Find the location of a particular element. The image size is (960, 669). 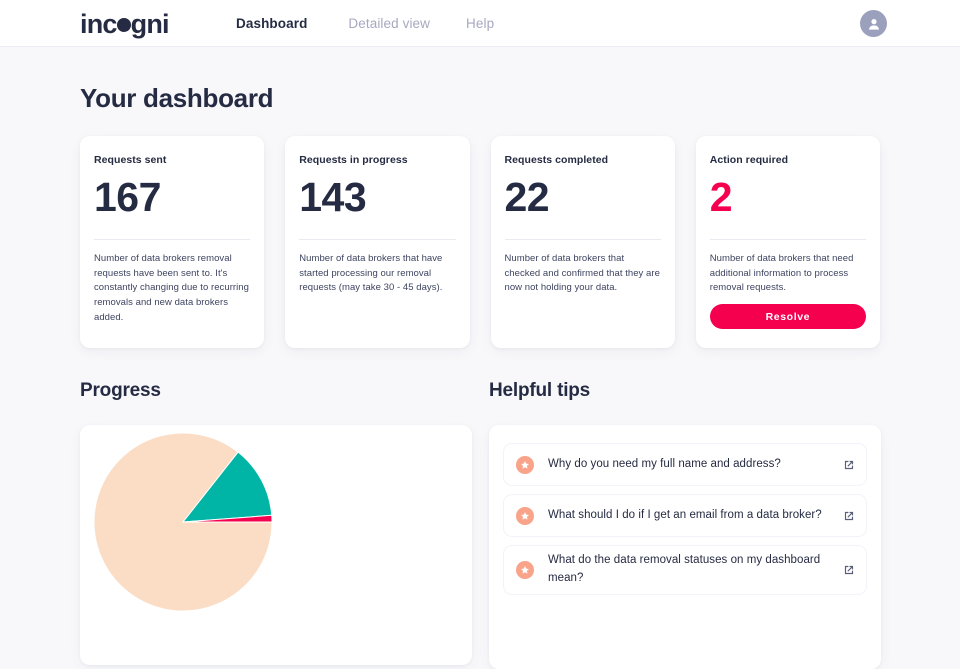

user-avatar-icon is located at coordinates (873, 23).